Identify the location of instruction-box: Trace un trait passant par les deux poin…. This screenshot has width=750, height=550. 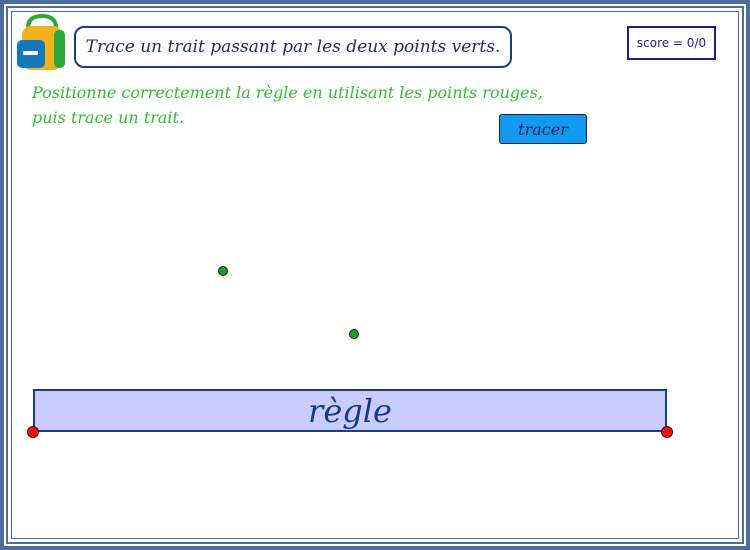
(293, 47).